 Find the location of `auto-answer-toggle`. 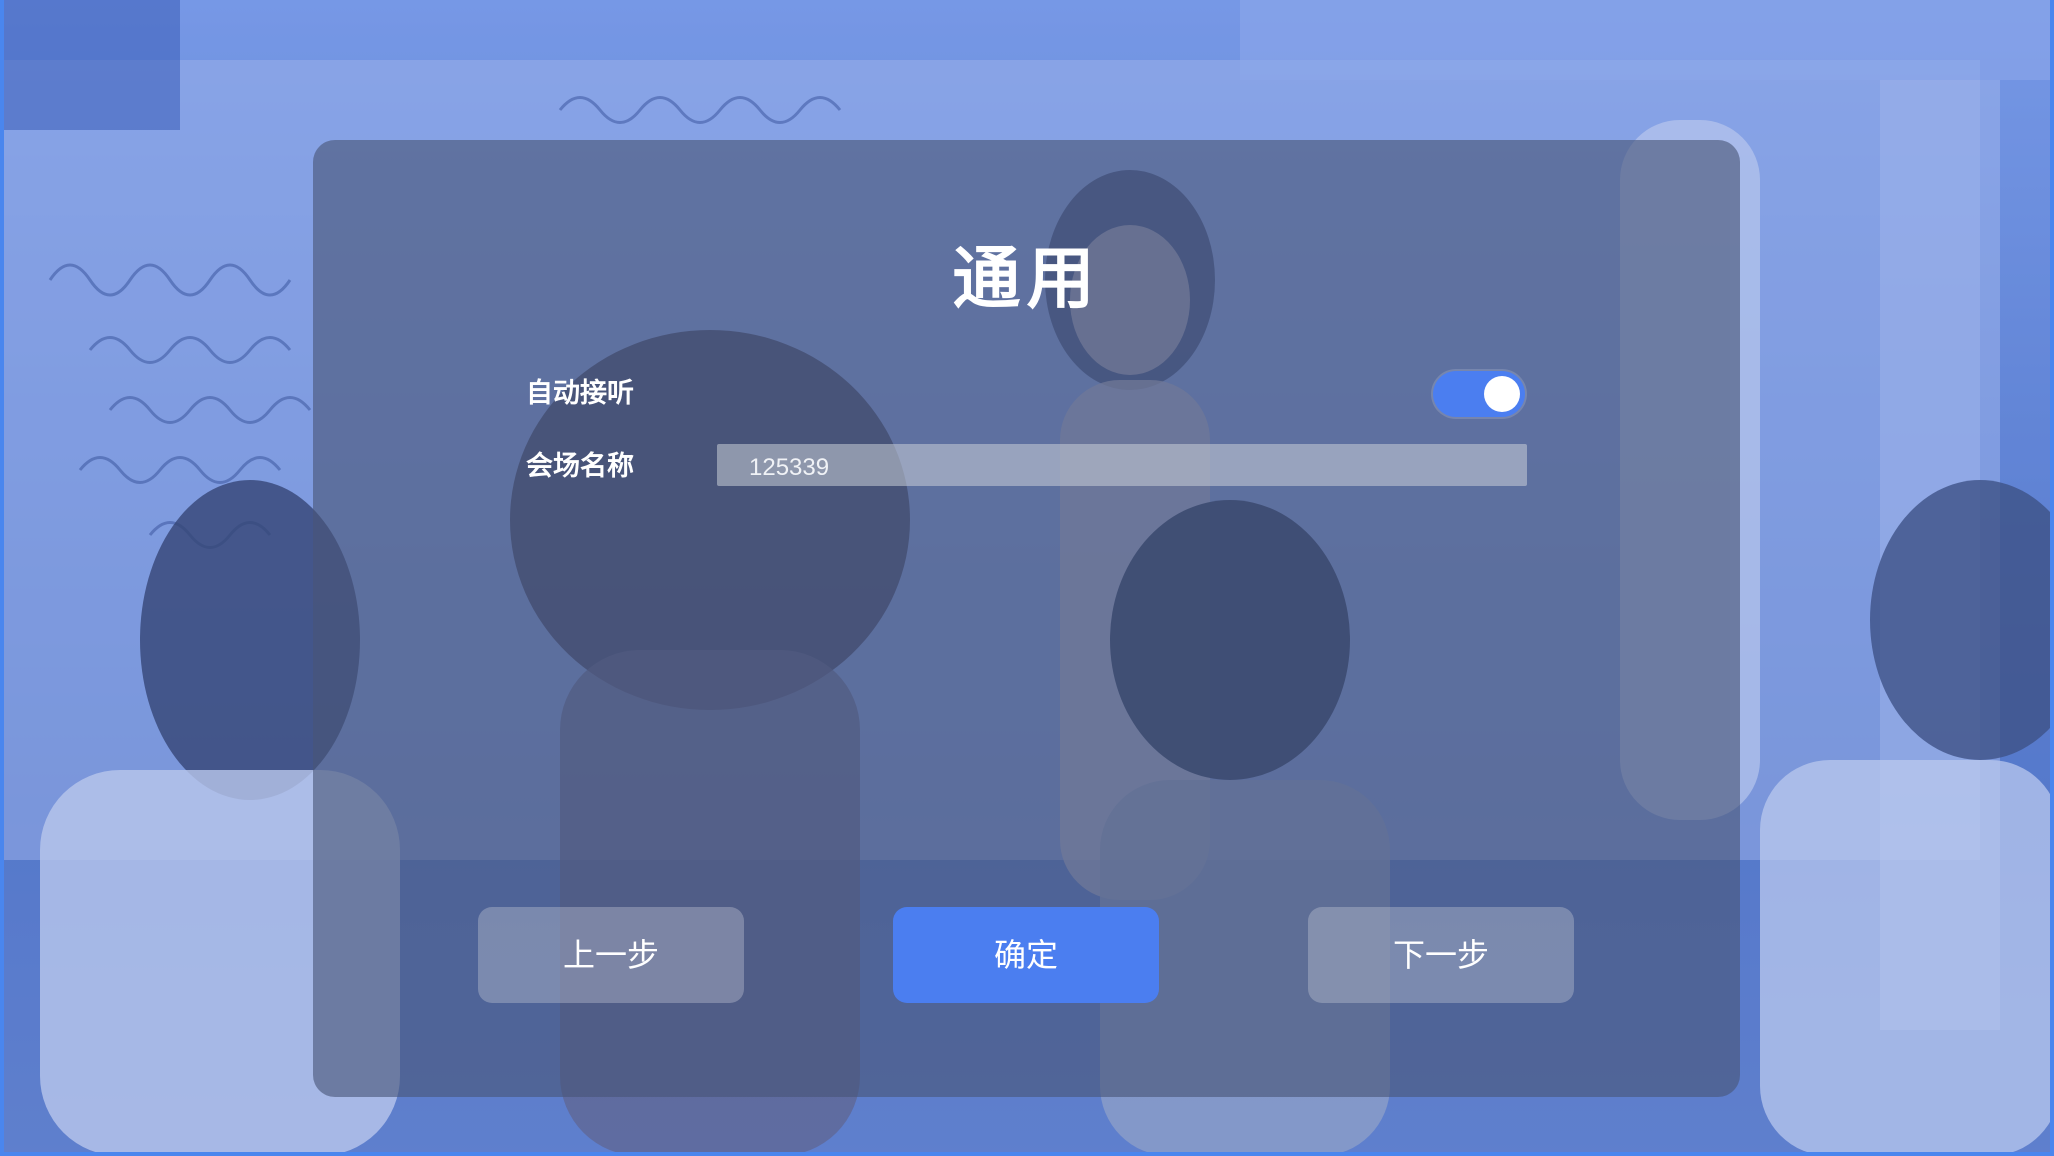

auto-answer-toggle is located at coordinates (1479, 394).